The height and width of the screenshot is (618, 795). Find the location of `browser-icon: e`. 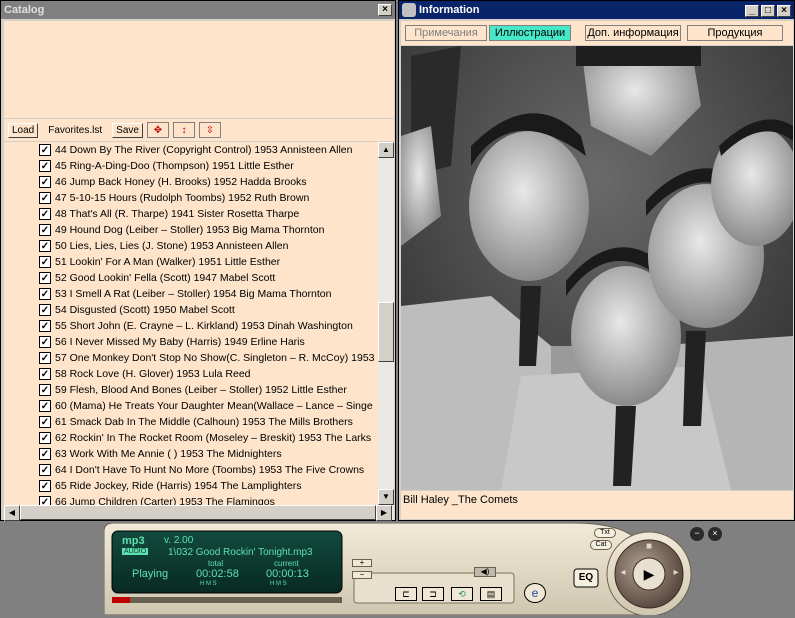

browser-icon: e is located at coordinates (535, 593).